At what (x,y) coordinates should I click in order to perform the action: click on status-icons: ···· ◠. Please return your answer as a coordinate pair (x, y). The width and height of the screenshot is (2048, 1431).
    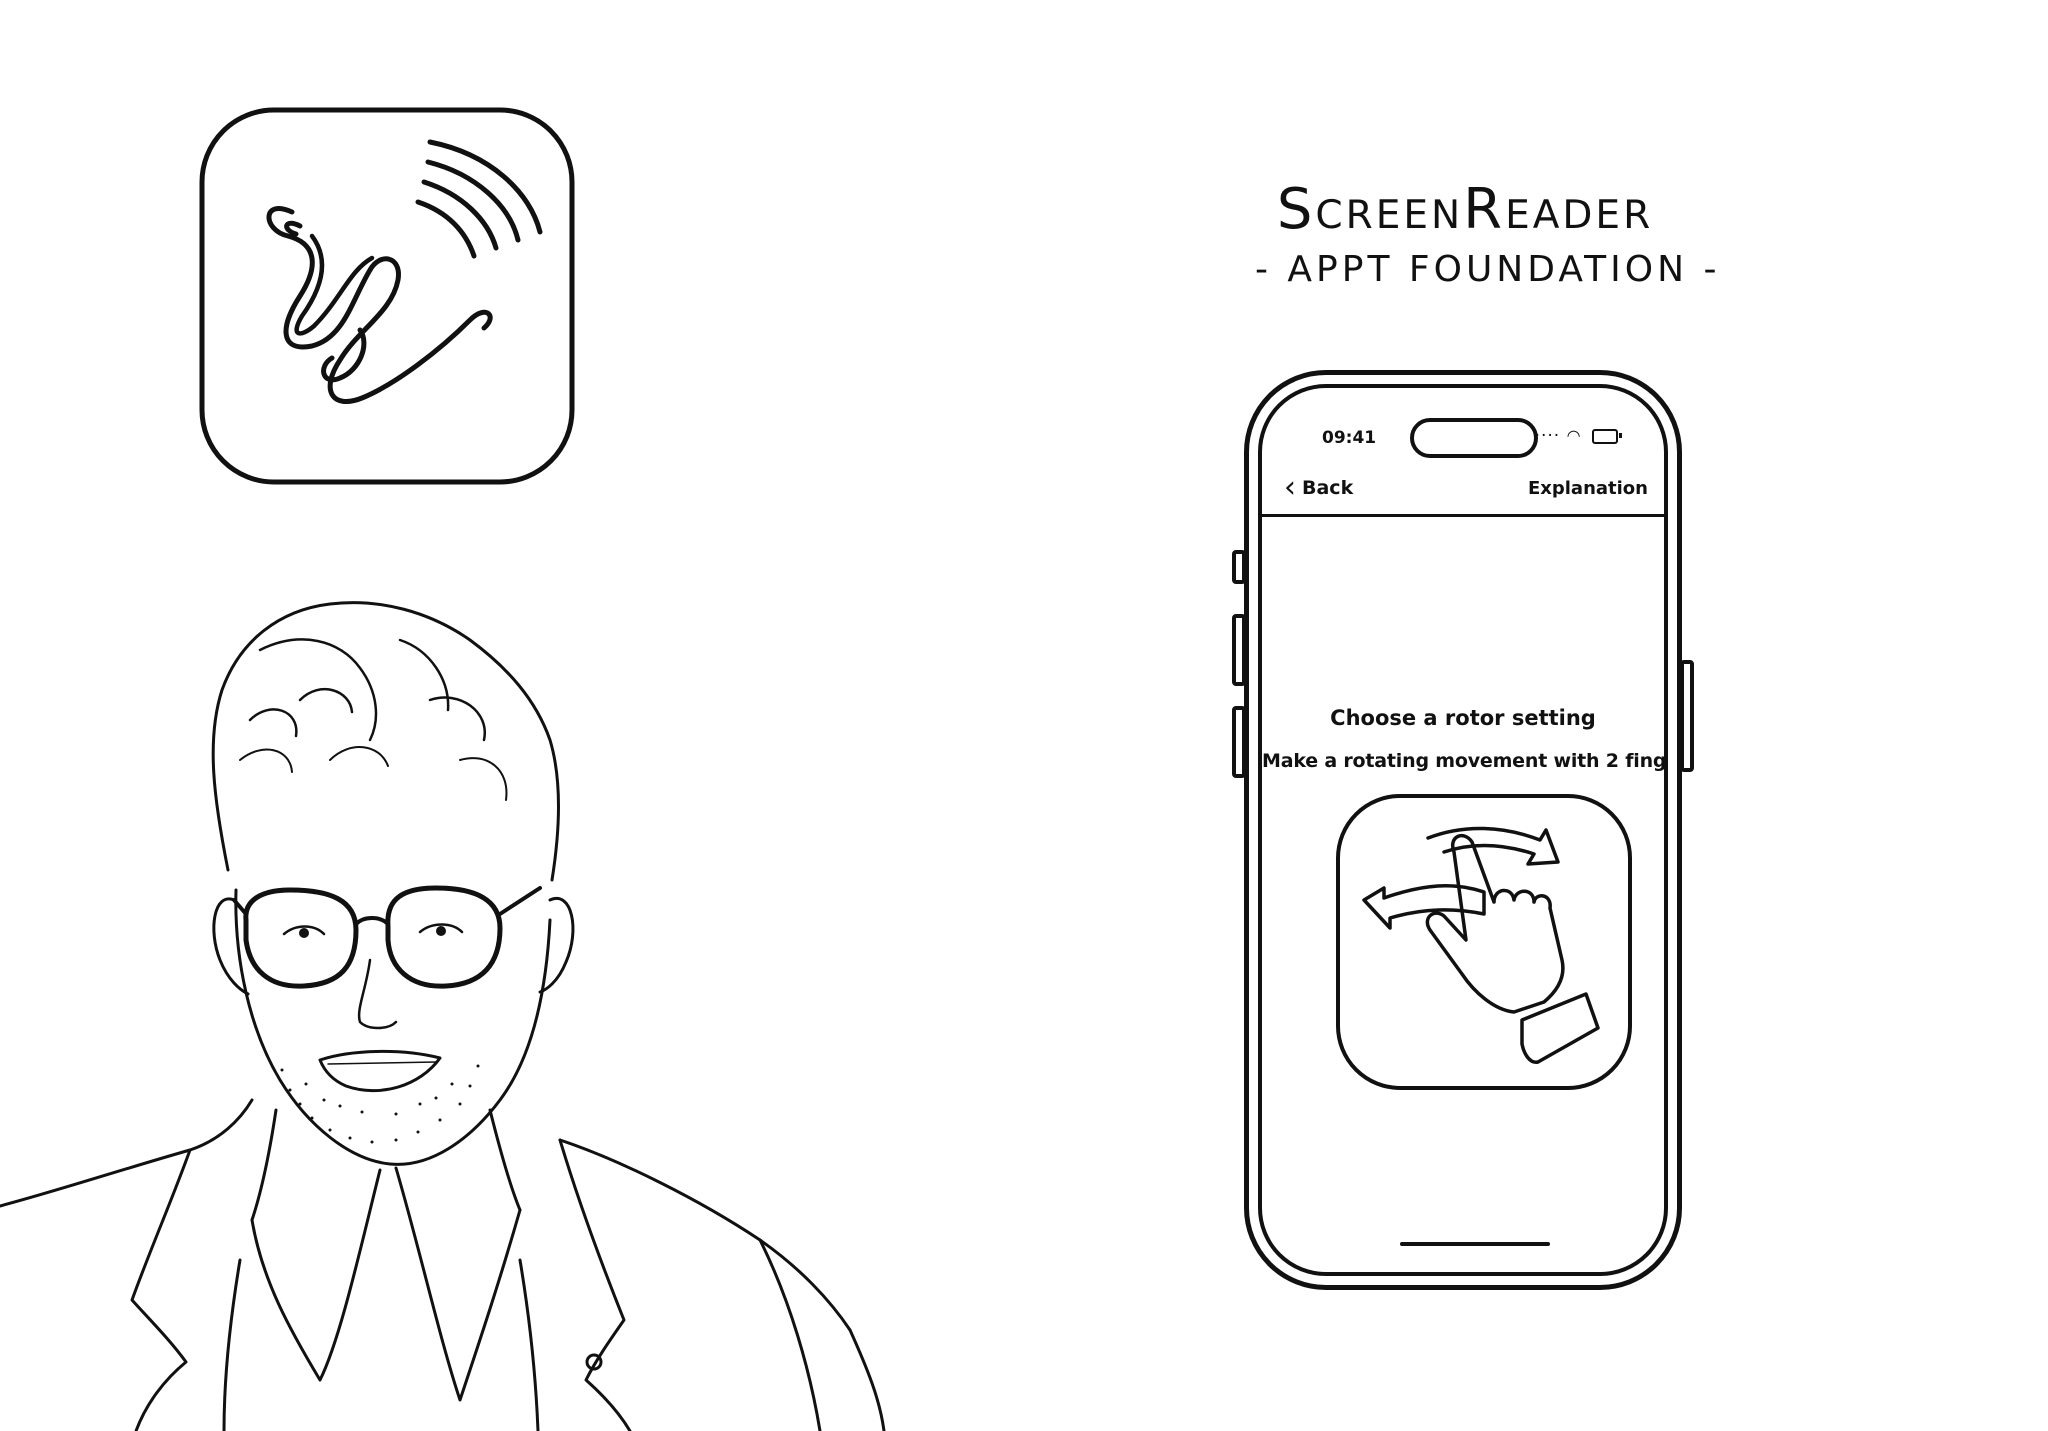
    Looking at the image, I should click on (1578, 436).